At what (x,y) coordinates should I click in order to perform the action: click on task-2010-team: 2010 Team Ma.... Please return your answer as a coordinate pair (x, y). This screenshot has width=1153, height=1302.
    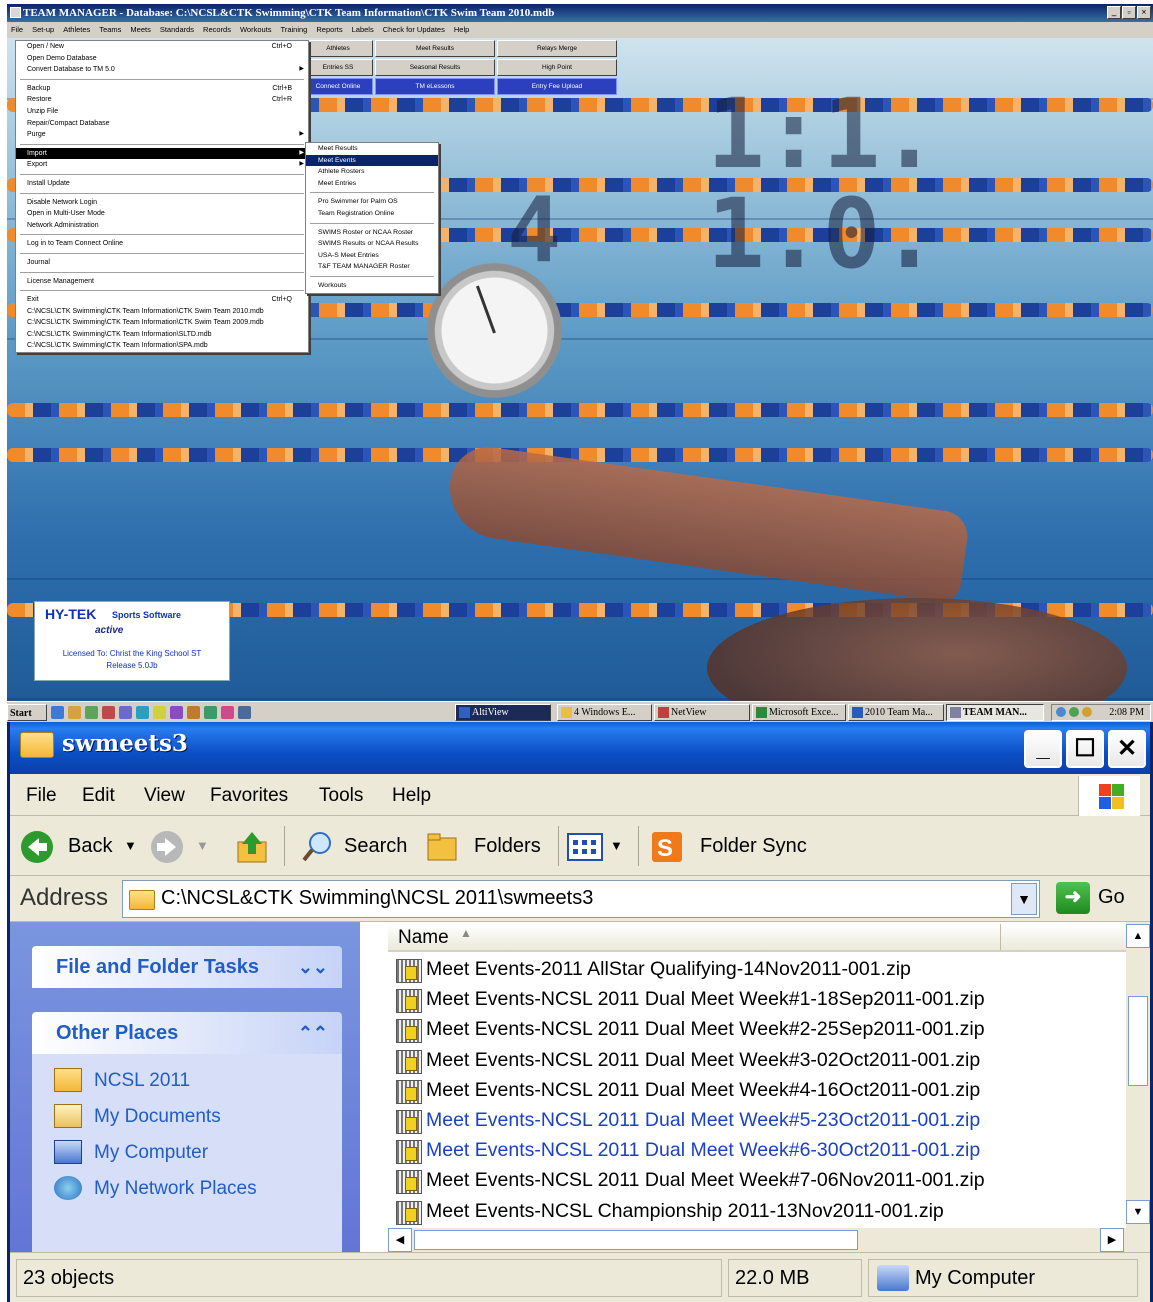
    Looking at the image, I should click on (896, 712).